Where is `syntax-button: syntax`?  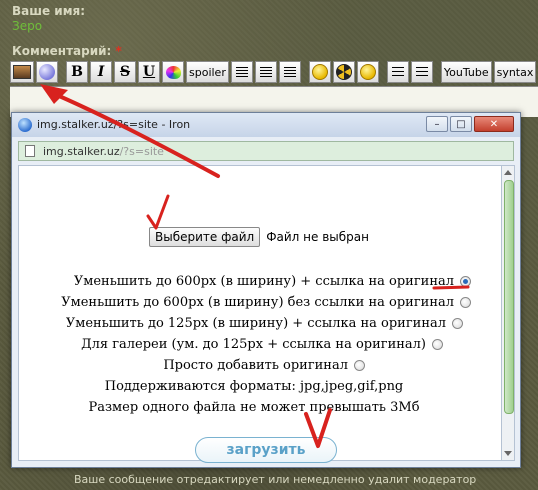
syntax-button: syntax is located at coordinates (515, 72).